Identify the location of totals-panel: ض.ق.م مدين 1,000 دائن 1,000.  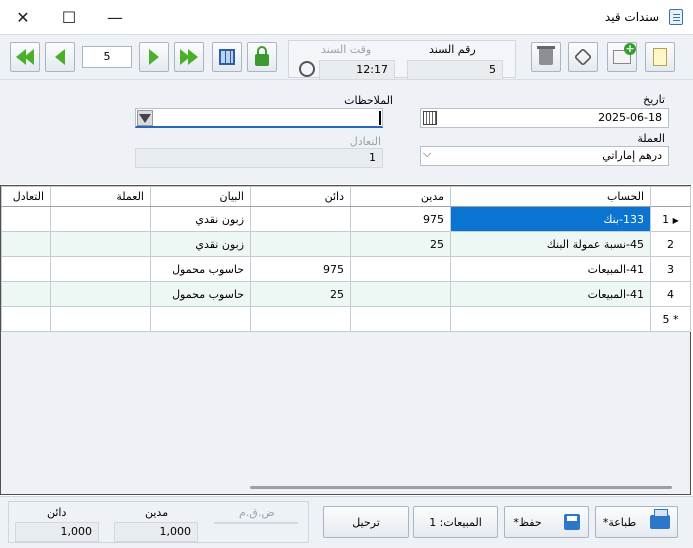
(158, 522).